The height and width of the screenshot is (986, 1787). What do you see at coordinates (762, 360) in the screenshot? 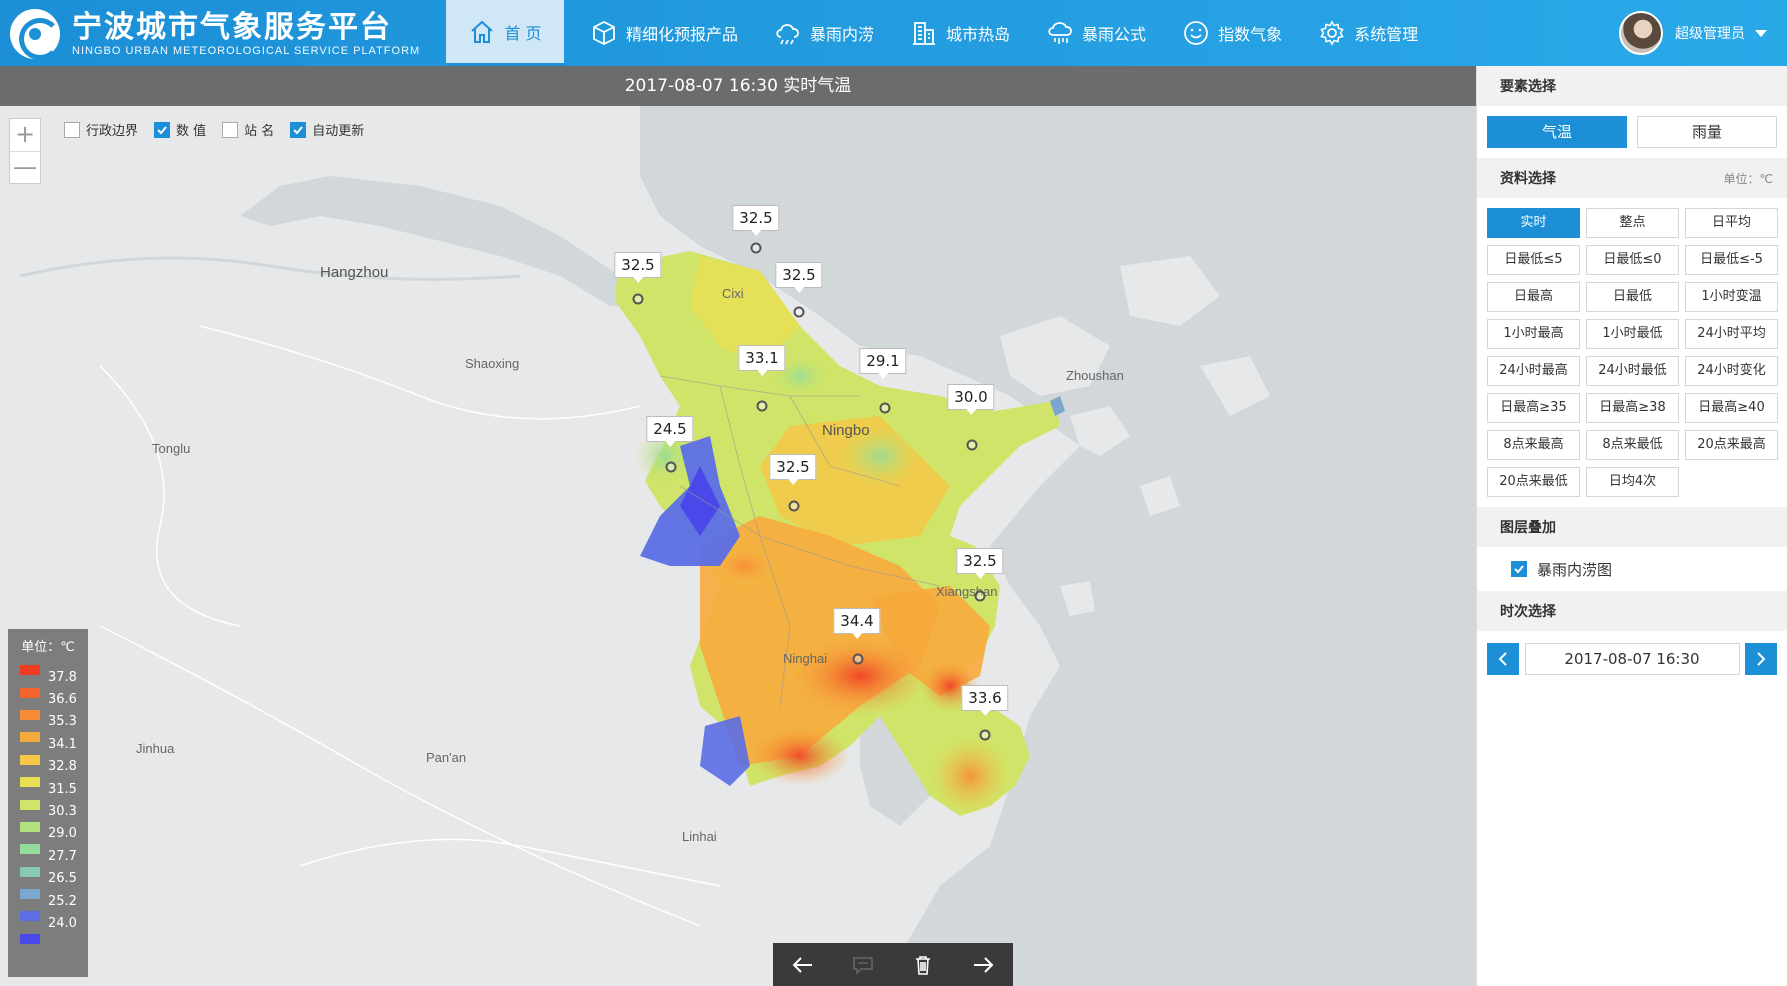
I see `station-value: 33.1` at bounding box center [762, 360].